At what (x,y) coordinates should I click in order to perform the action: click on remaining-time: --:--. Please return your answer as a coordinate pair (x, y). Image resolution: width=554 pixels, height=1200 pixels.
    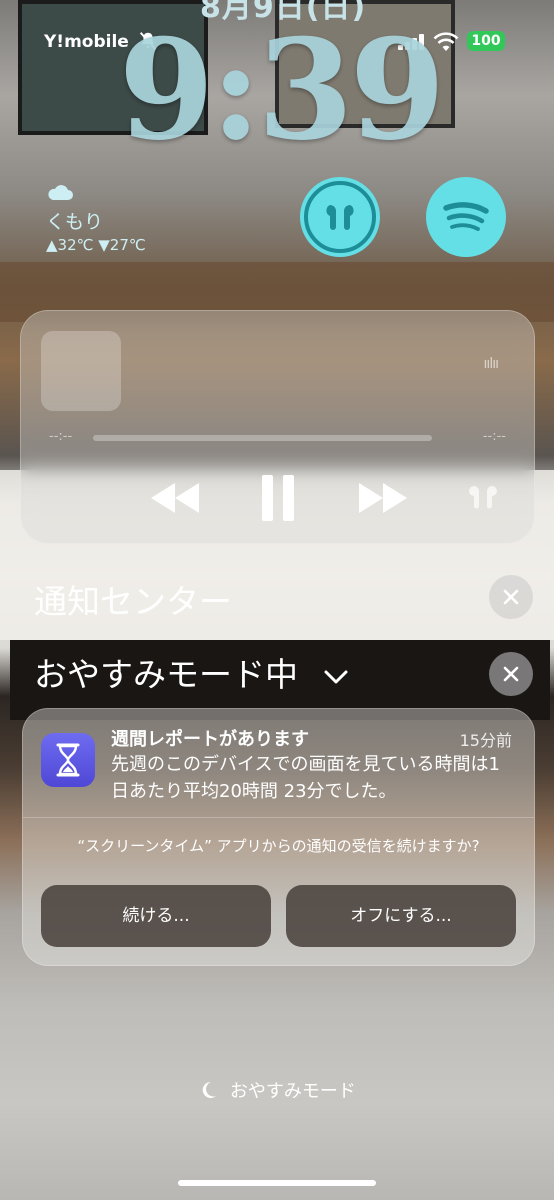
    Looking at the image, I should click on (494, 436).